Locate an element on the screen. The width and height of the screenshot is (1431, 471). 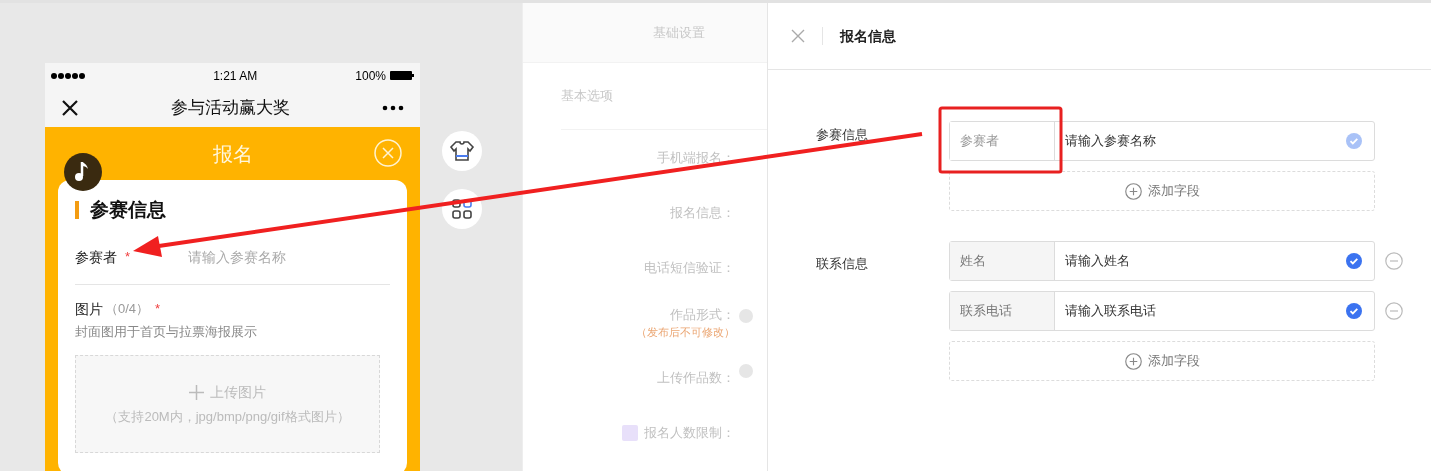
grid-icon is located at coordinates (462, 209).